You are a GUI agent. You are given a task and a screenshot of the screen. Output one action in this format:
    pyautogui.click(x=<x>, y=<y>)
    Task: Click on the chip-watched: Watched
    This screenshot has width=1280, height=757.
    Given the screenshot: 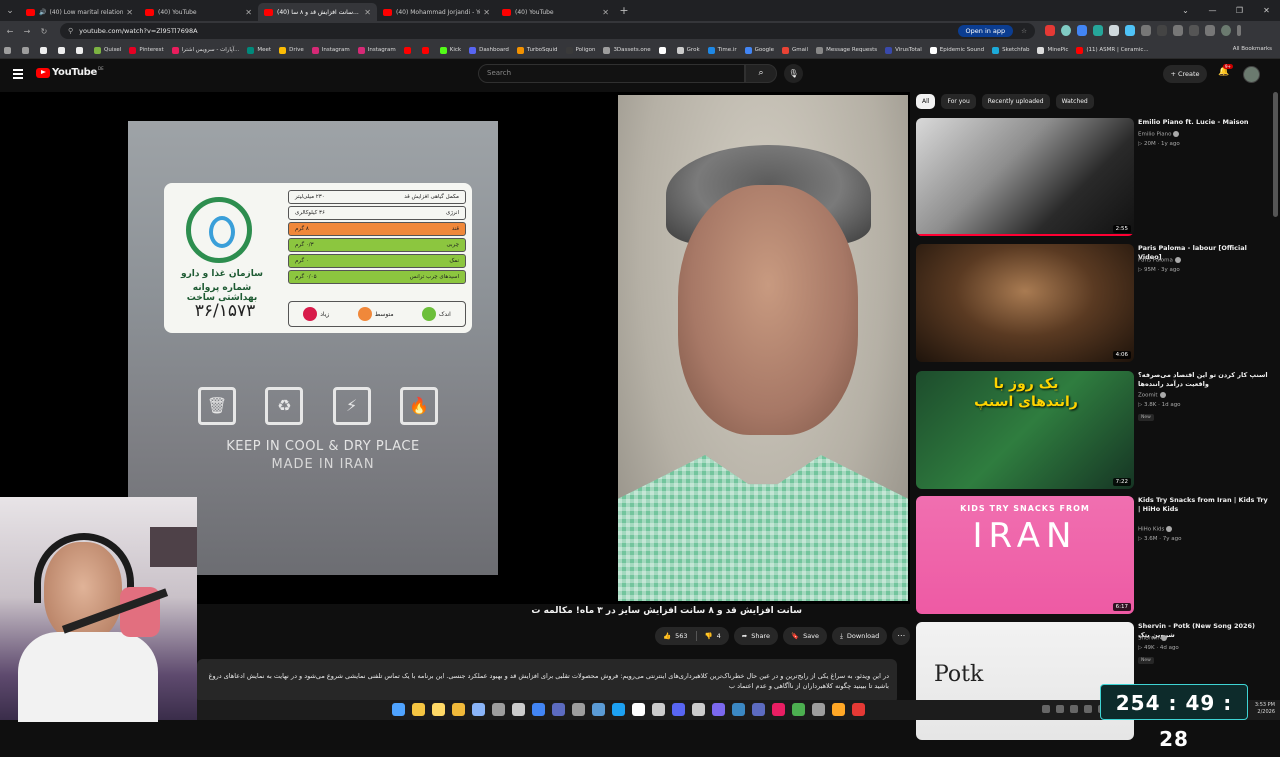 What is the action you would take?
    pyautogui.click(x=1074, y=101)
    